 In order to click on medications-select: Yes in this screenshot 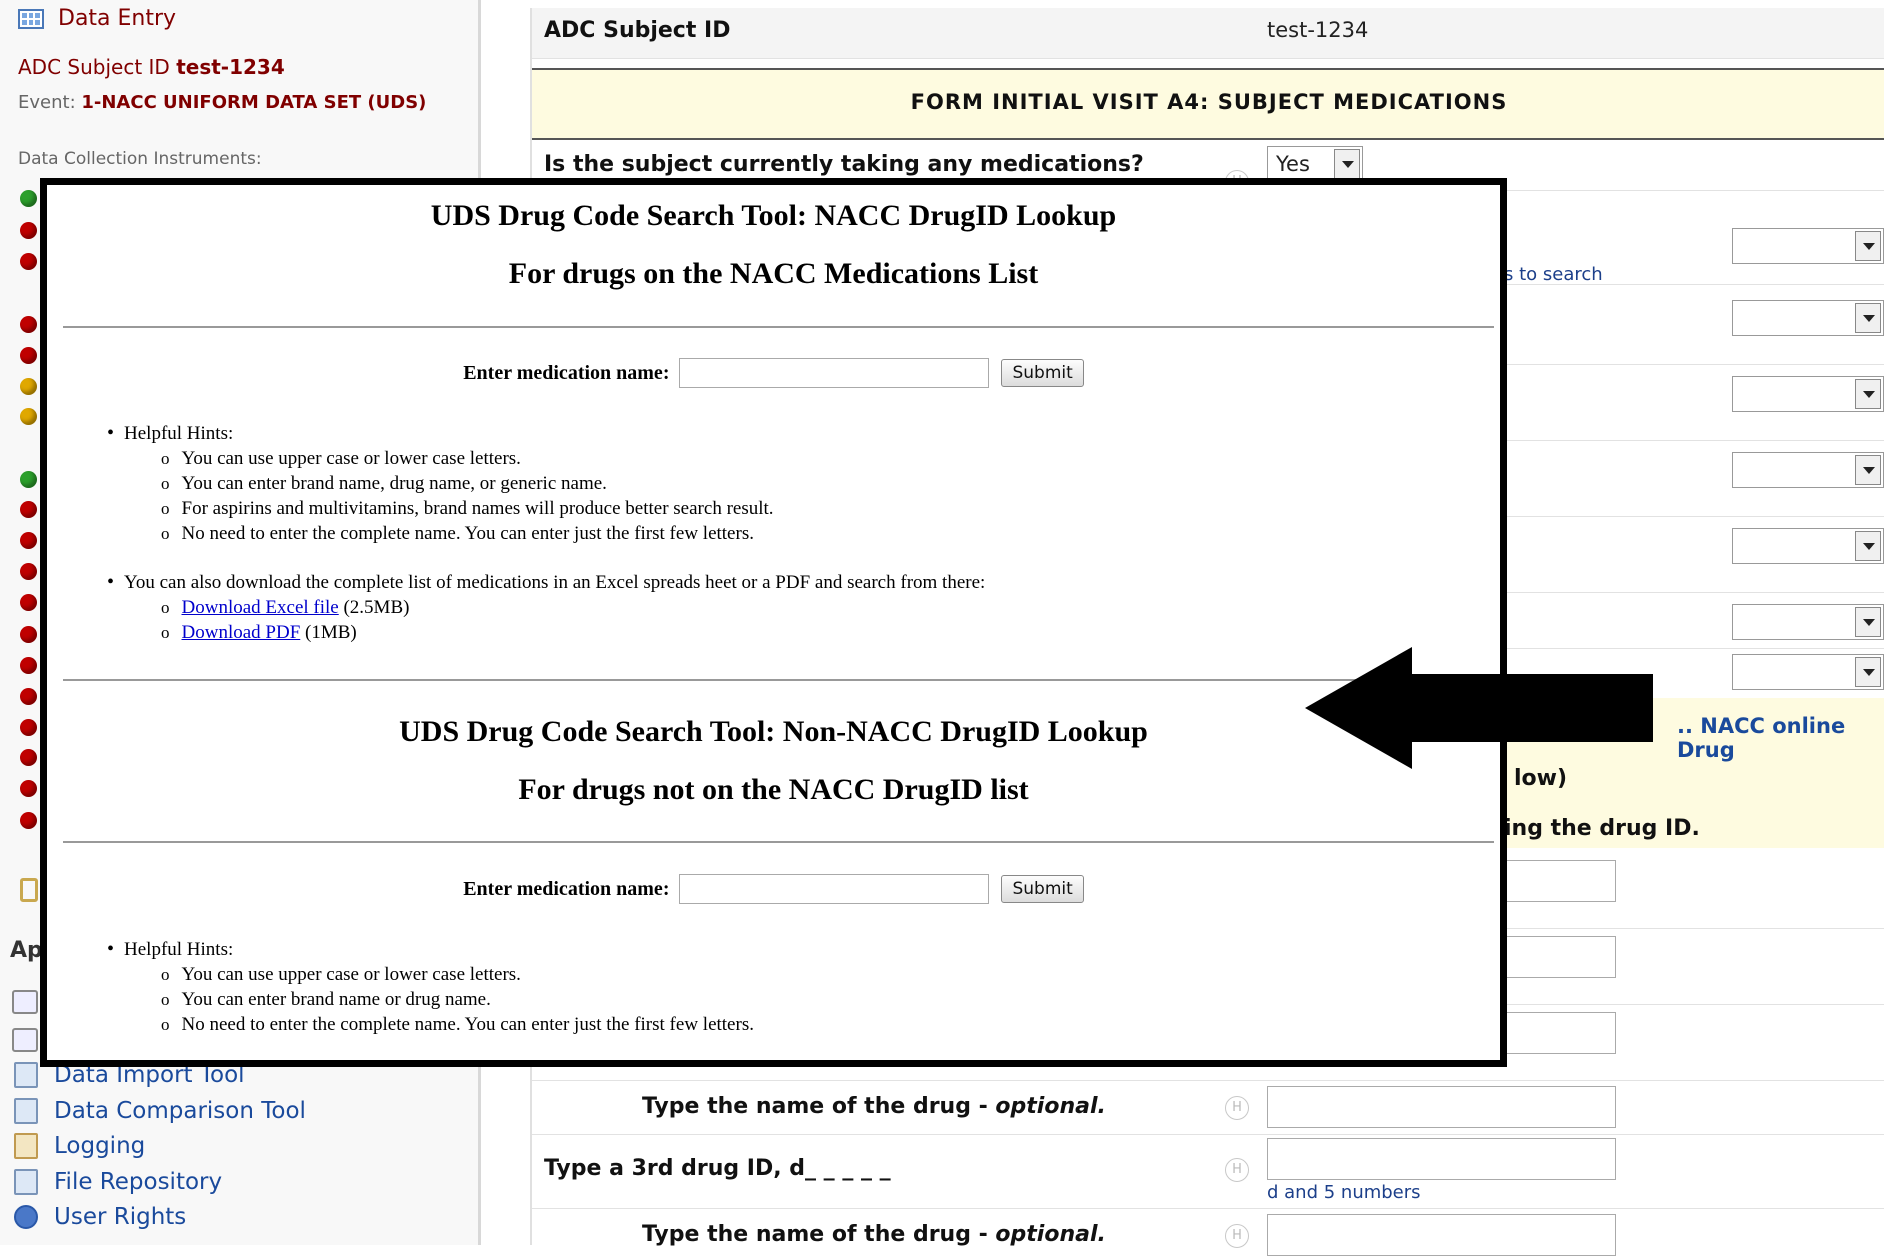, I will do `click(1315, 164)`.